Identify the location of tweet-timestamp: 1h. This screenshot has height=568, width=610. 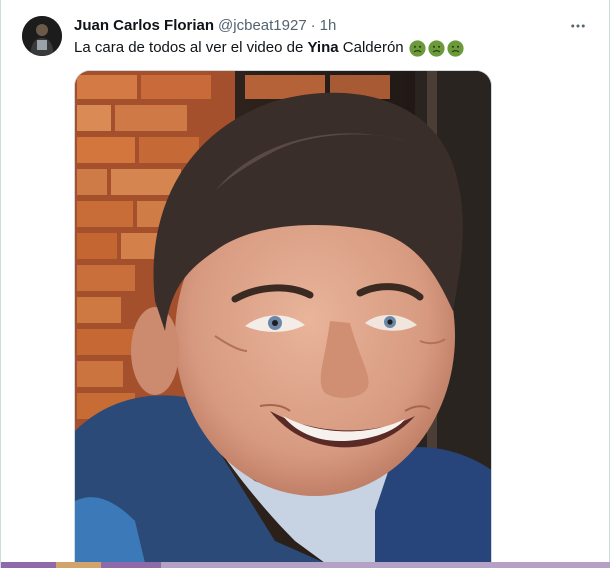
(328, 26).